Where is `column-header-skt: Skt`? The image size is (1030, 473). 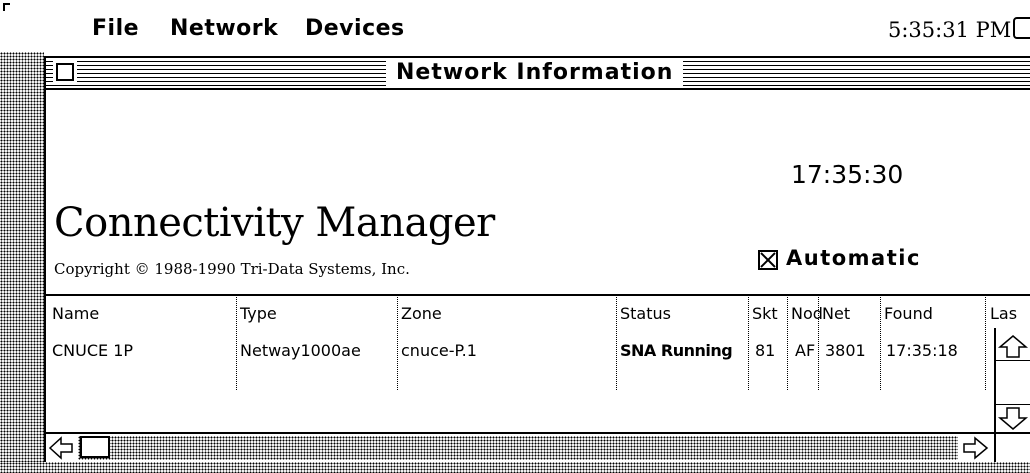 column-header-skt: Skt is located at coordinates (765, 313).